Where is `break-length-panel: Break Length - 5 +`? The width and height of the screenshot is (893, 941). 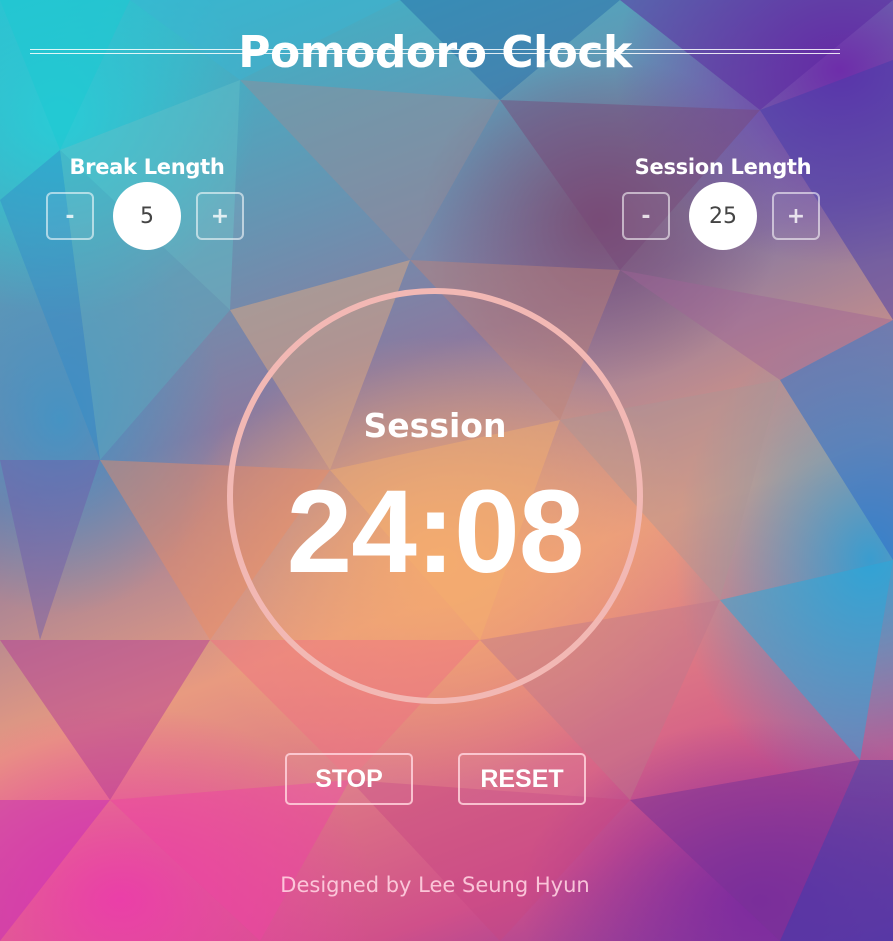
break-length-panel: Break Length - 5 + is located at coordinates (147, 202).